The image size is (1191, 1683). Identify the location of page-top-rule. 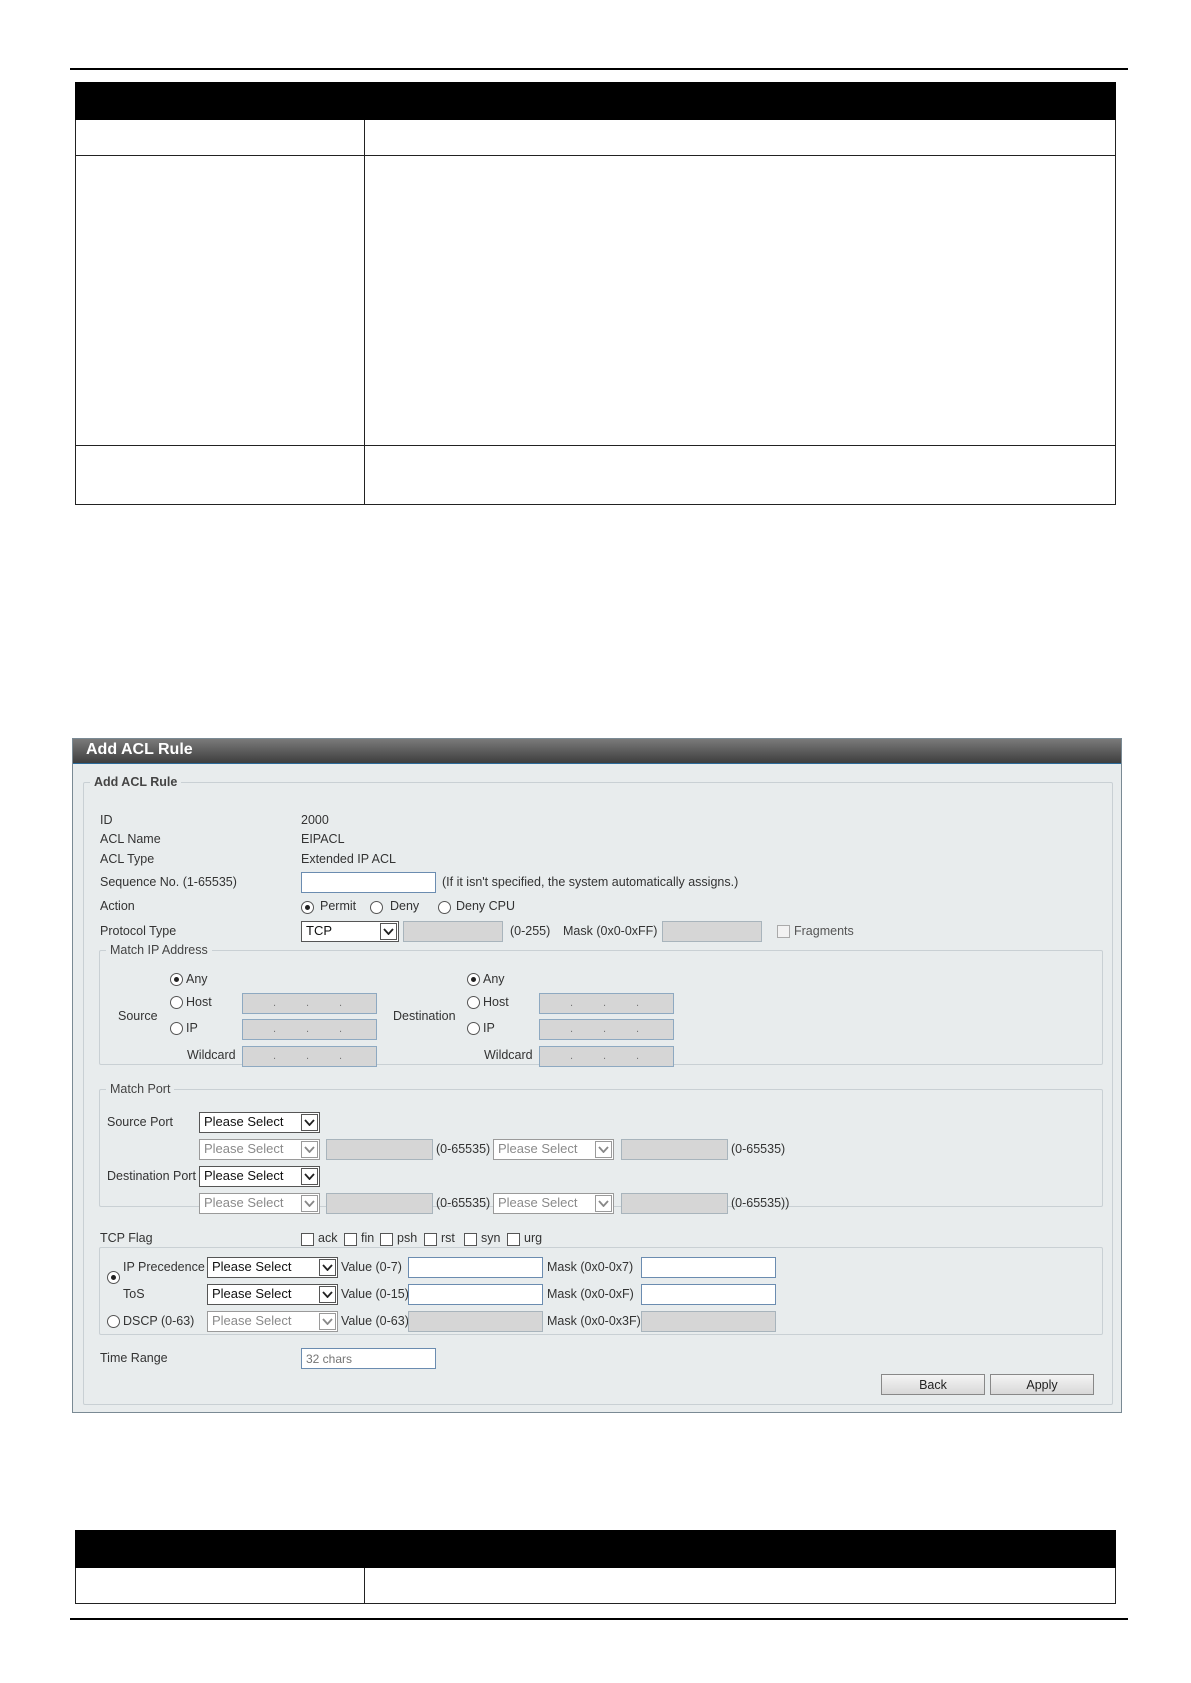
(599, 69).